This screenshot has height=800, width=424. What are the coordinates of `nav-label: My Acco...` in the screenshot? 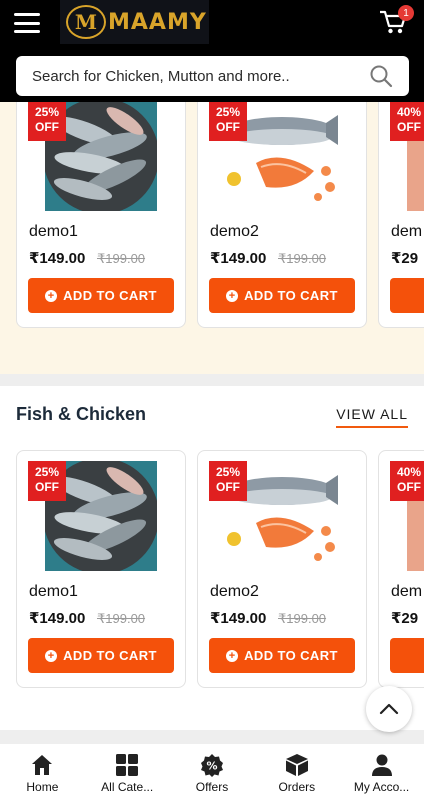 It's located at (381, 787).